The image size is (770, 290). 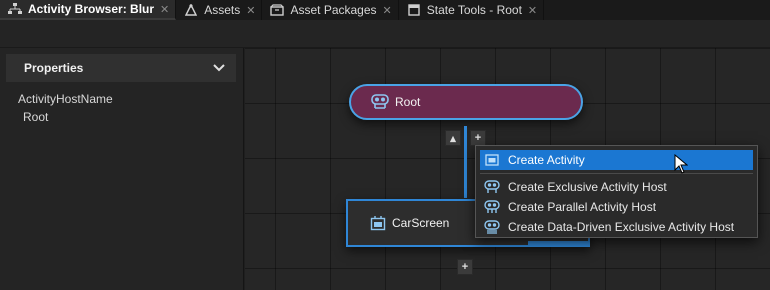 I want to click on assets-icon, so click(x=191, y=10).